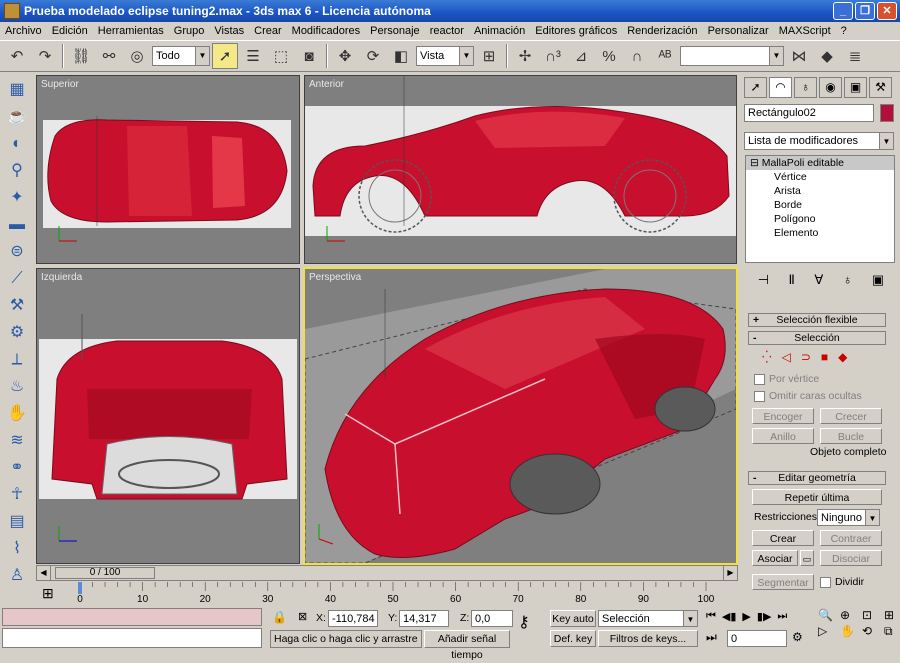  What do you see at coordinates (387, 573) in the screenshot?
I see `time-slider: ◀ 0 / 100 ▶` at bounding box center [387, 573].